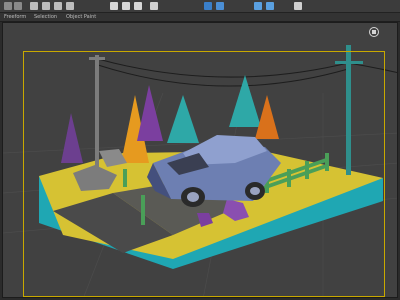 This screenshot has height=300, width=400. Describe the element at coordinates (374, 32) in the screenshot. I see `viewcube-icon` at that location.